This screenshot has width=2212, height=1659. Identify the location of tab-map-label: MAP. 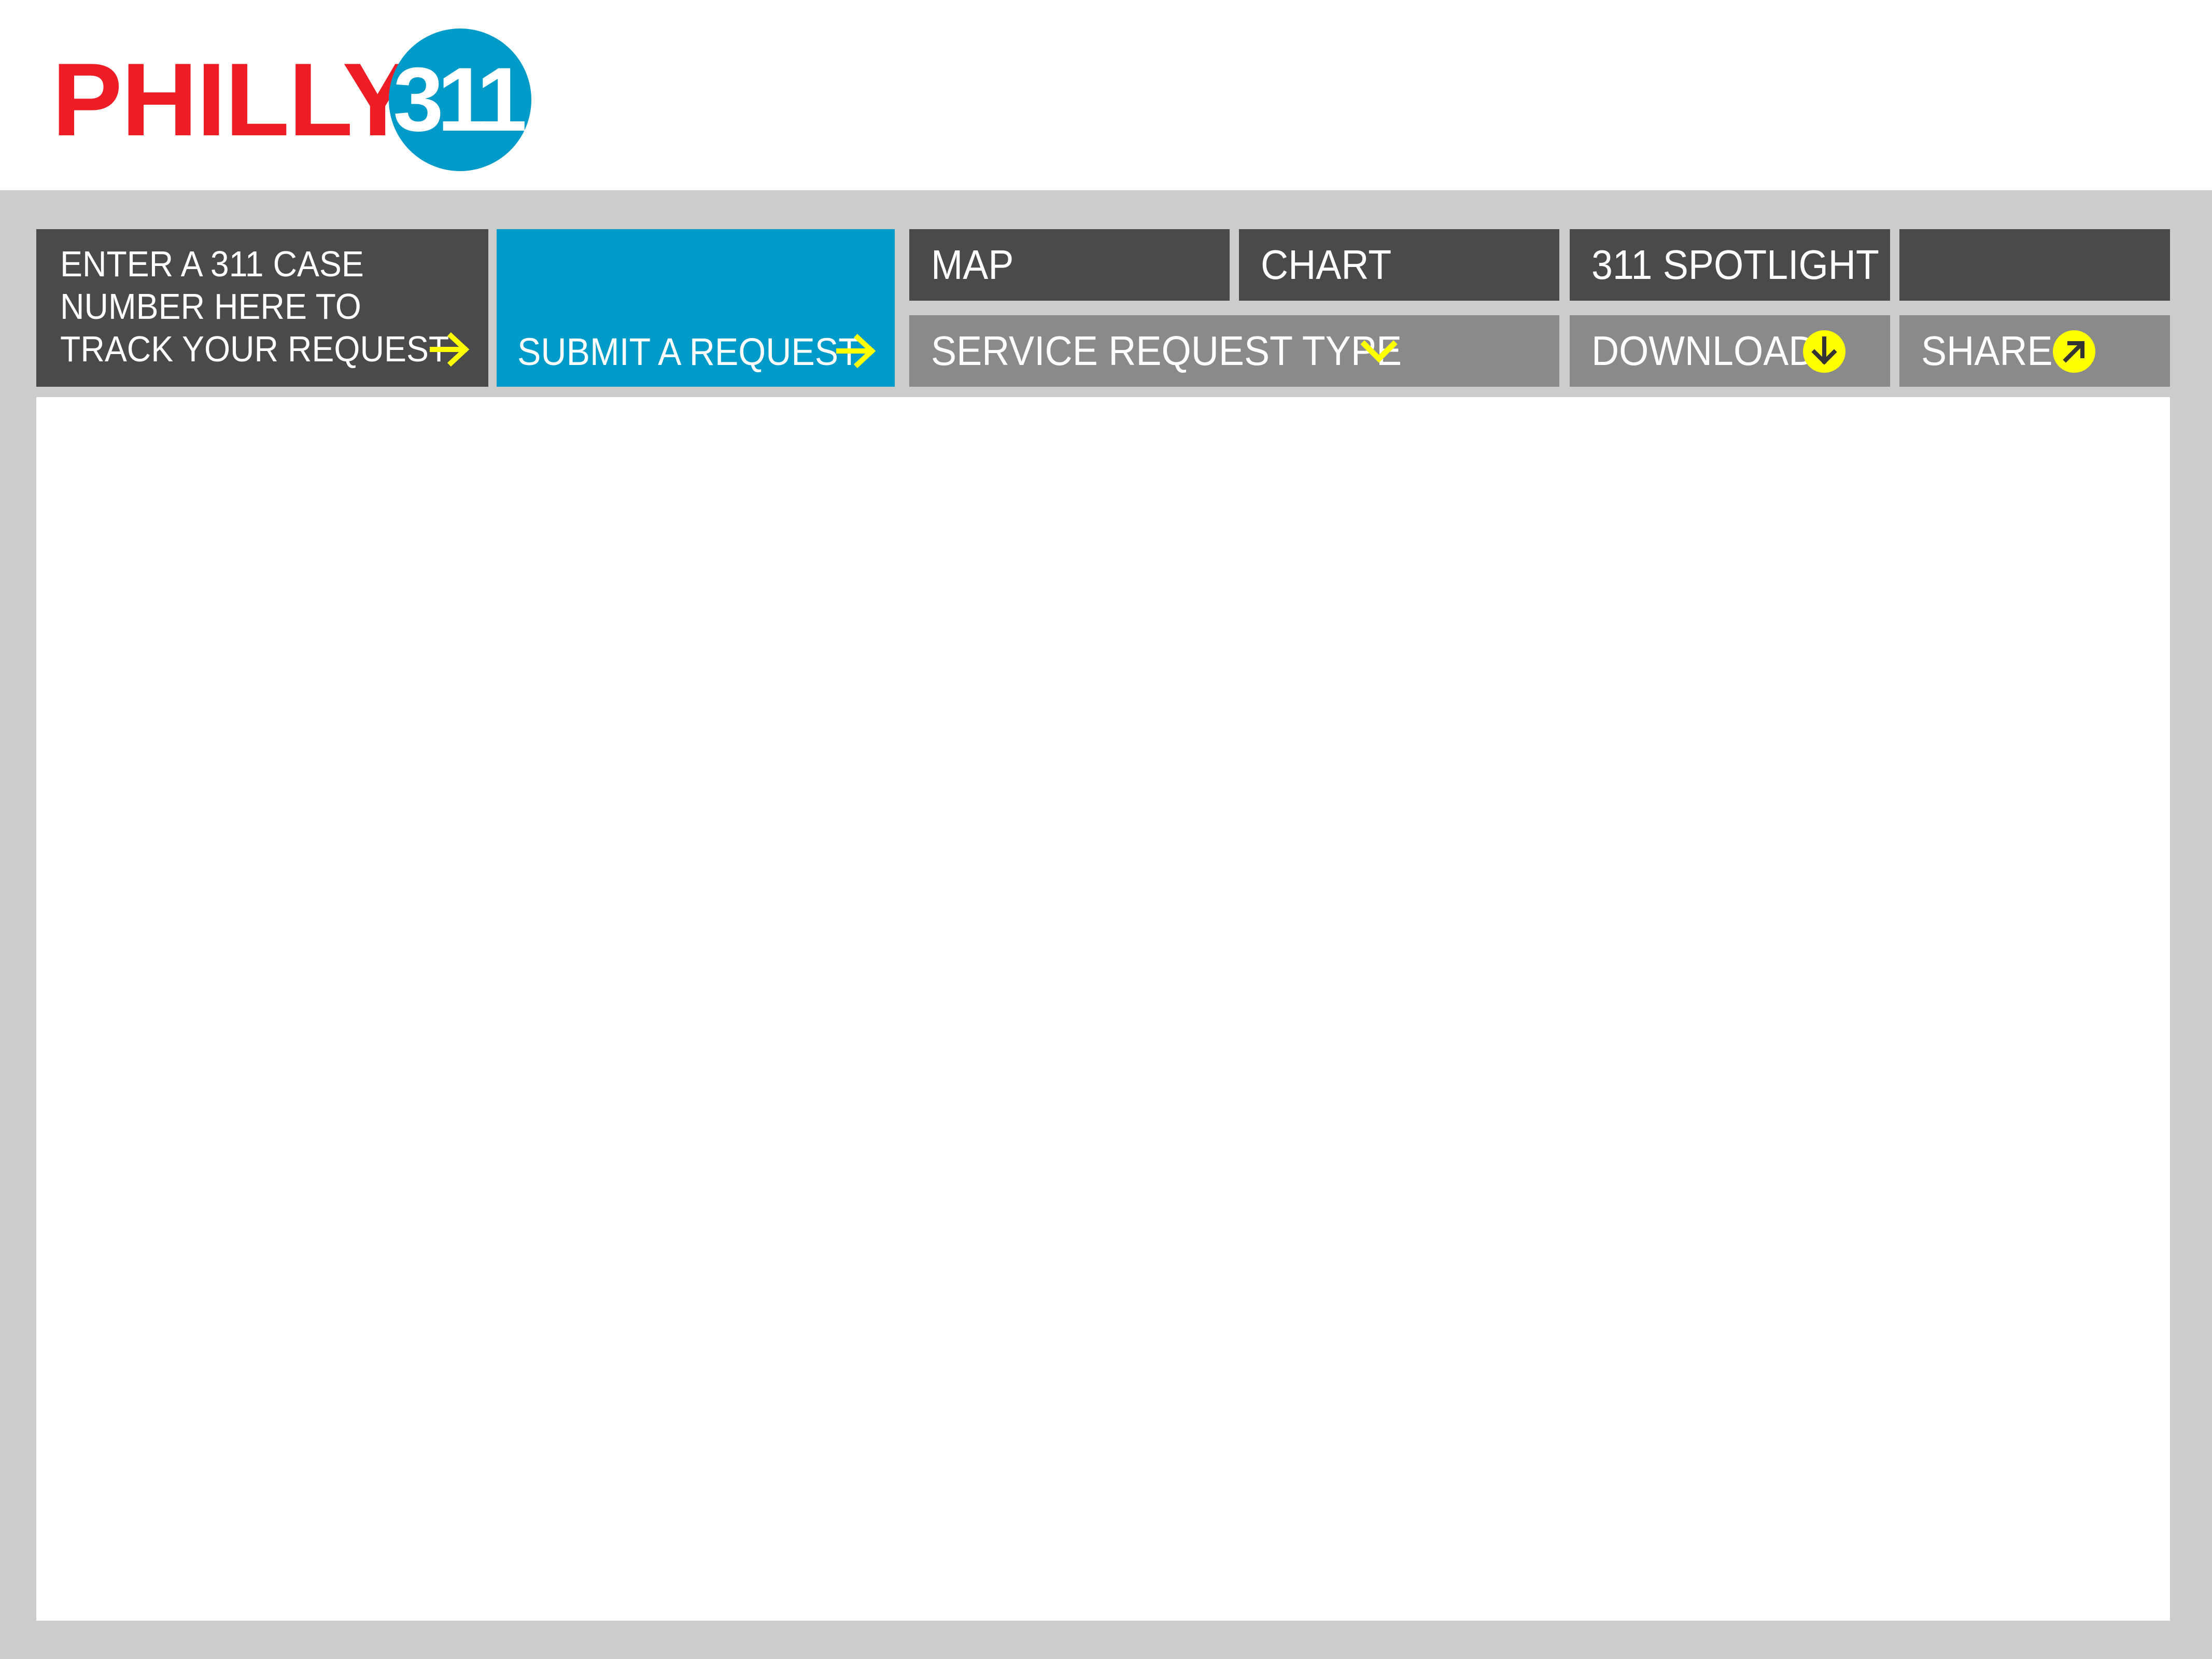
(972, 265).